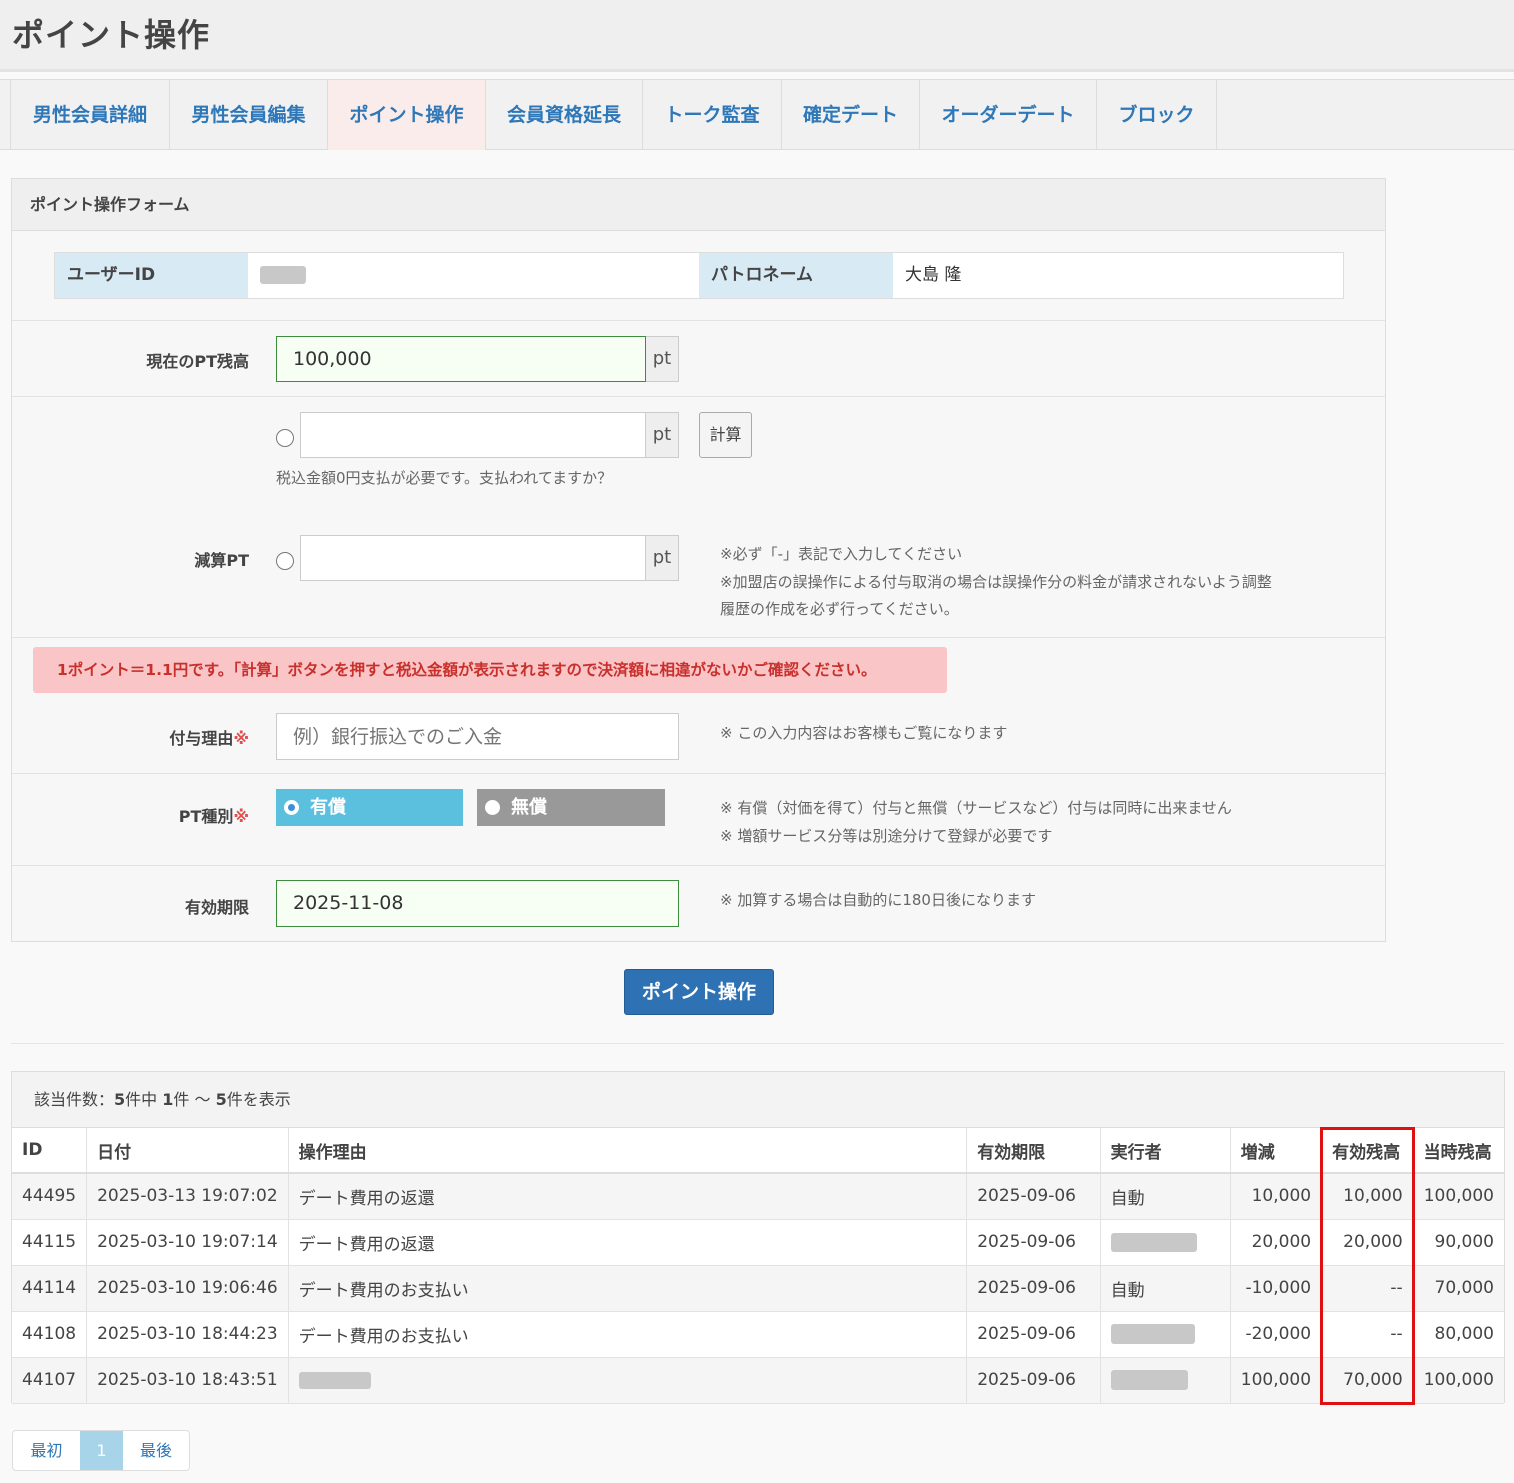 This screenshot has height=1483, width=1514. I want to click on user-info-table: ユーザーID パトロネーム 大島 隆, so click(699, 275).